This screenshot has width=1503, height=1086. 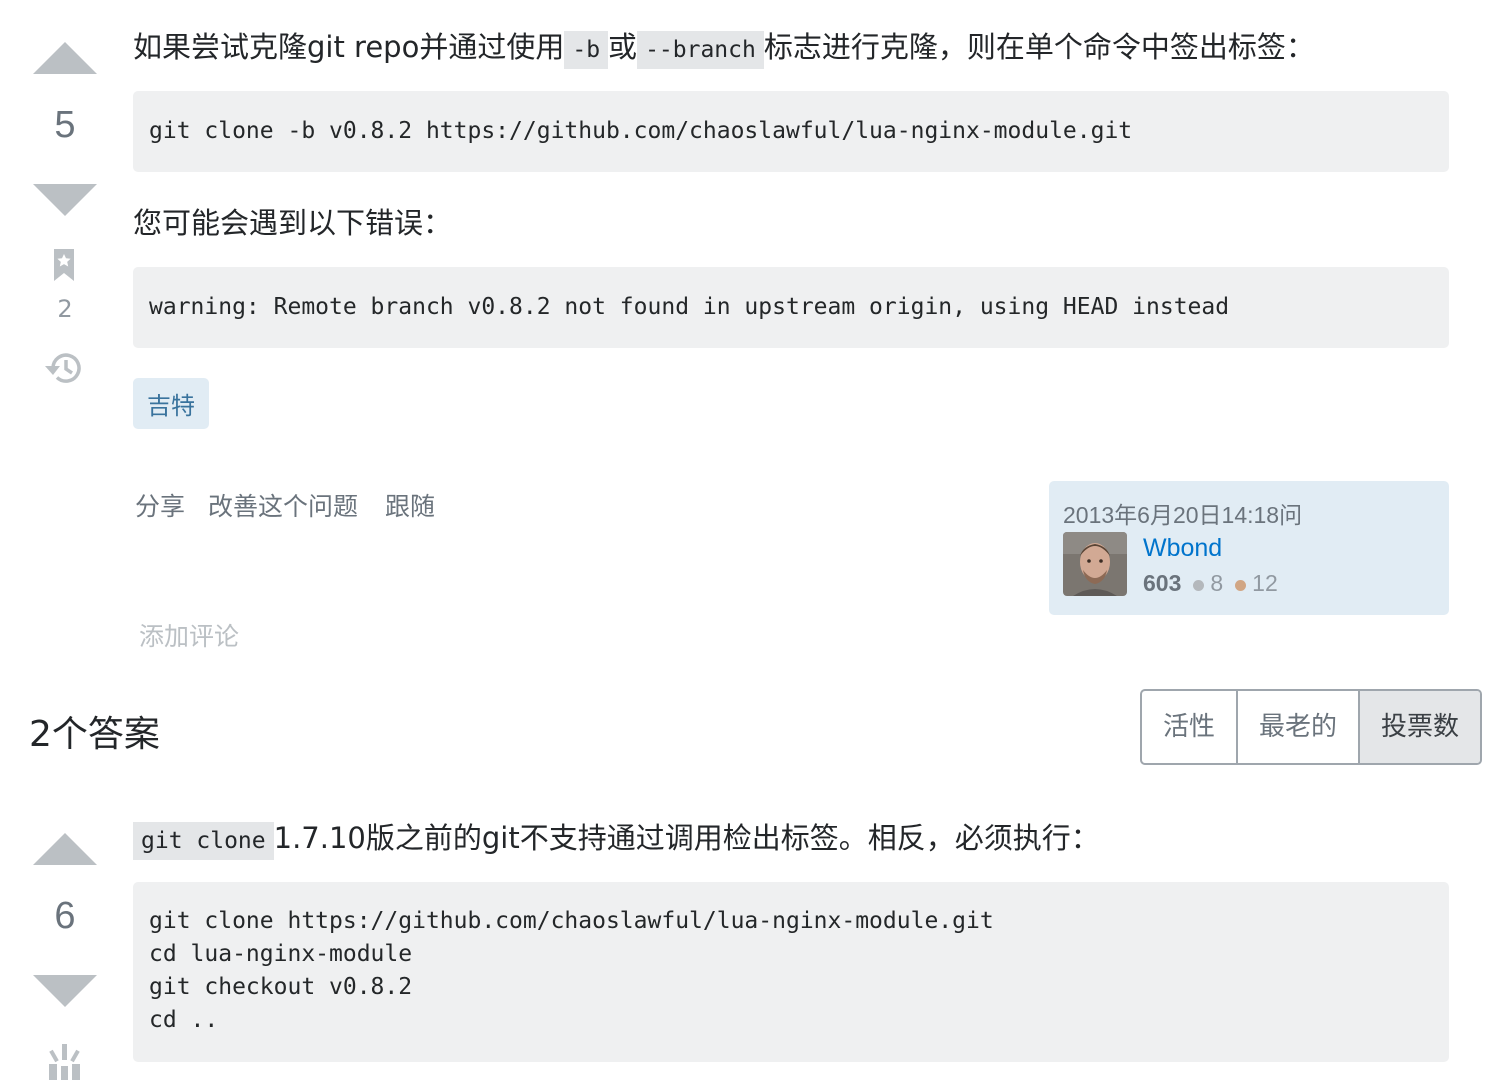 What do you see at coordinates (1182, 548) in the screenshot?
I see `user-name-link: Wbond` at bounding box center [1182, 548].